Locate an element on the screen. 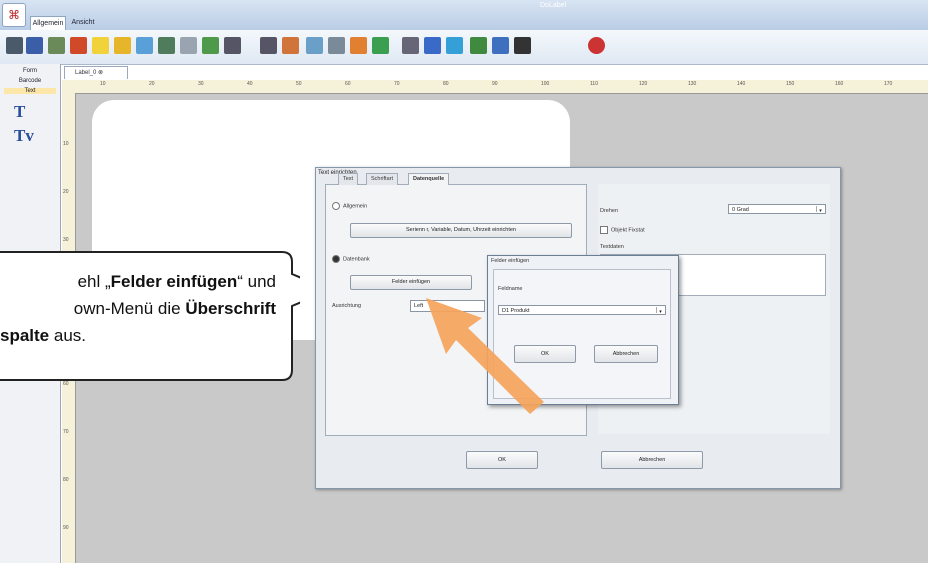 This screenshot has height=563, width=928. tab-schriftart: Schriftart is located at coordinates (382, 179).